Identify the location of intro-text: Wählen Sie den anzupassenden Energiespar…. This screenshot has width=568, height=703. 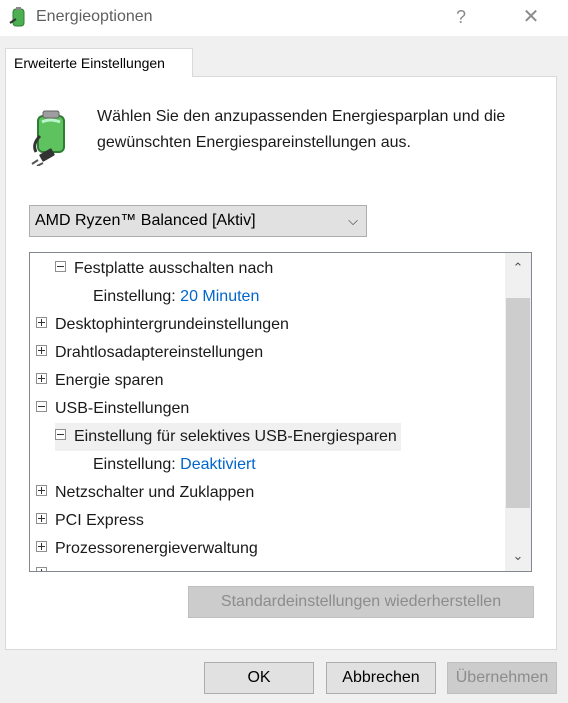
(301, 129).